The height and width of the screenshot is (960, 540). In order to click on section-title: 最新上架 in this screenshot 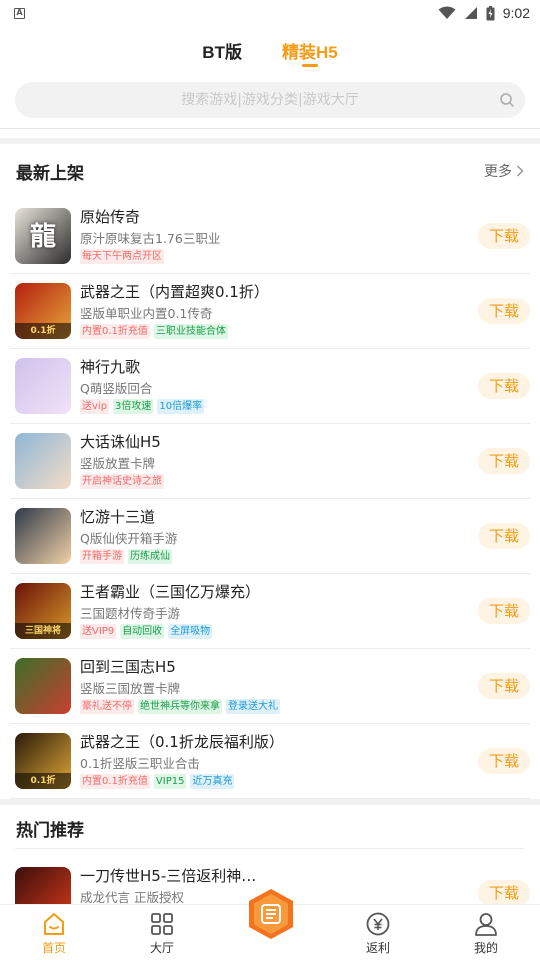, I will do `click(50, 173)`.